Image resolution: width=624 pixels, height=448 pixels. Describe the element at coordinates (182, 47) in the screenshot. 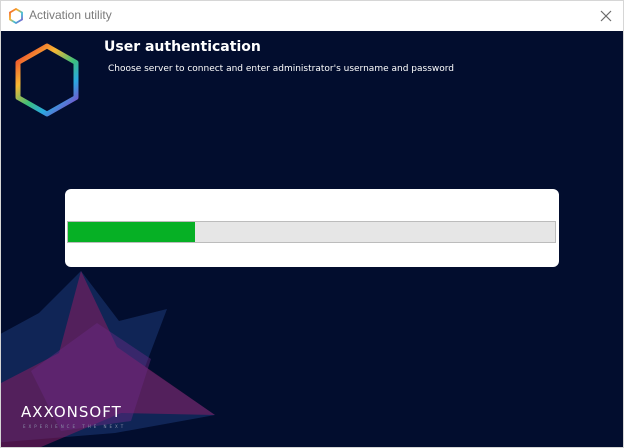

I see `page-title: User authentication` at that location.